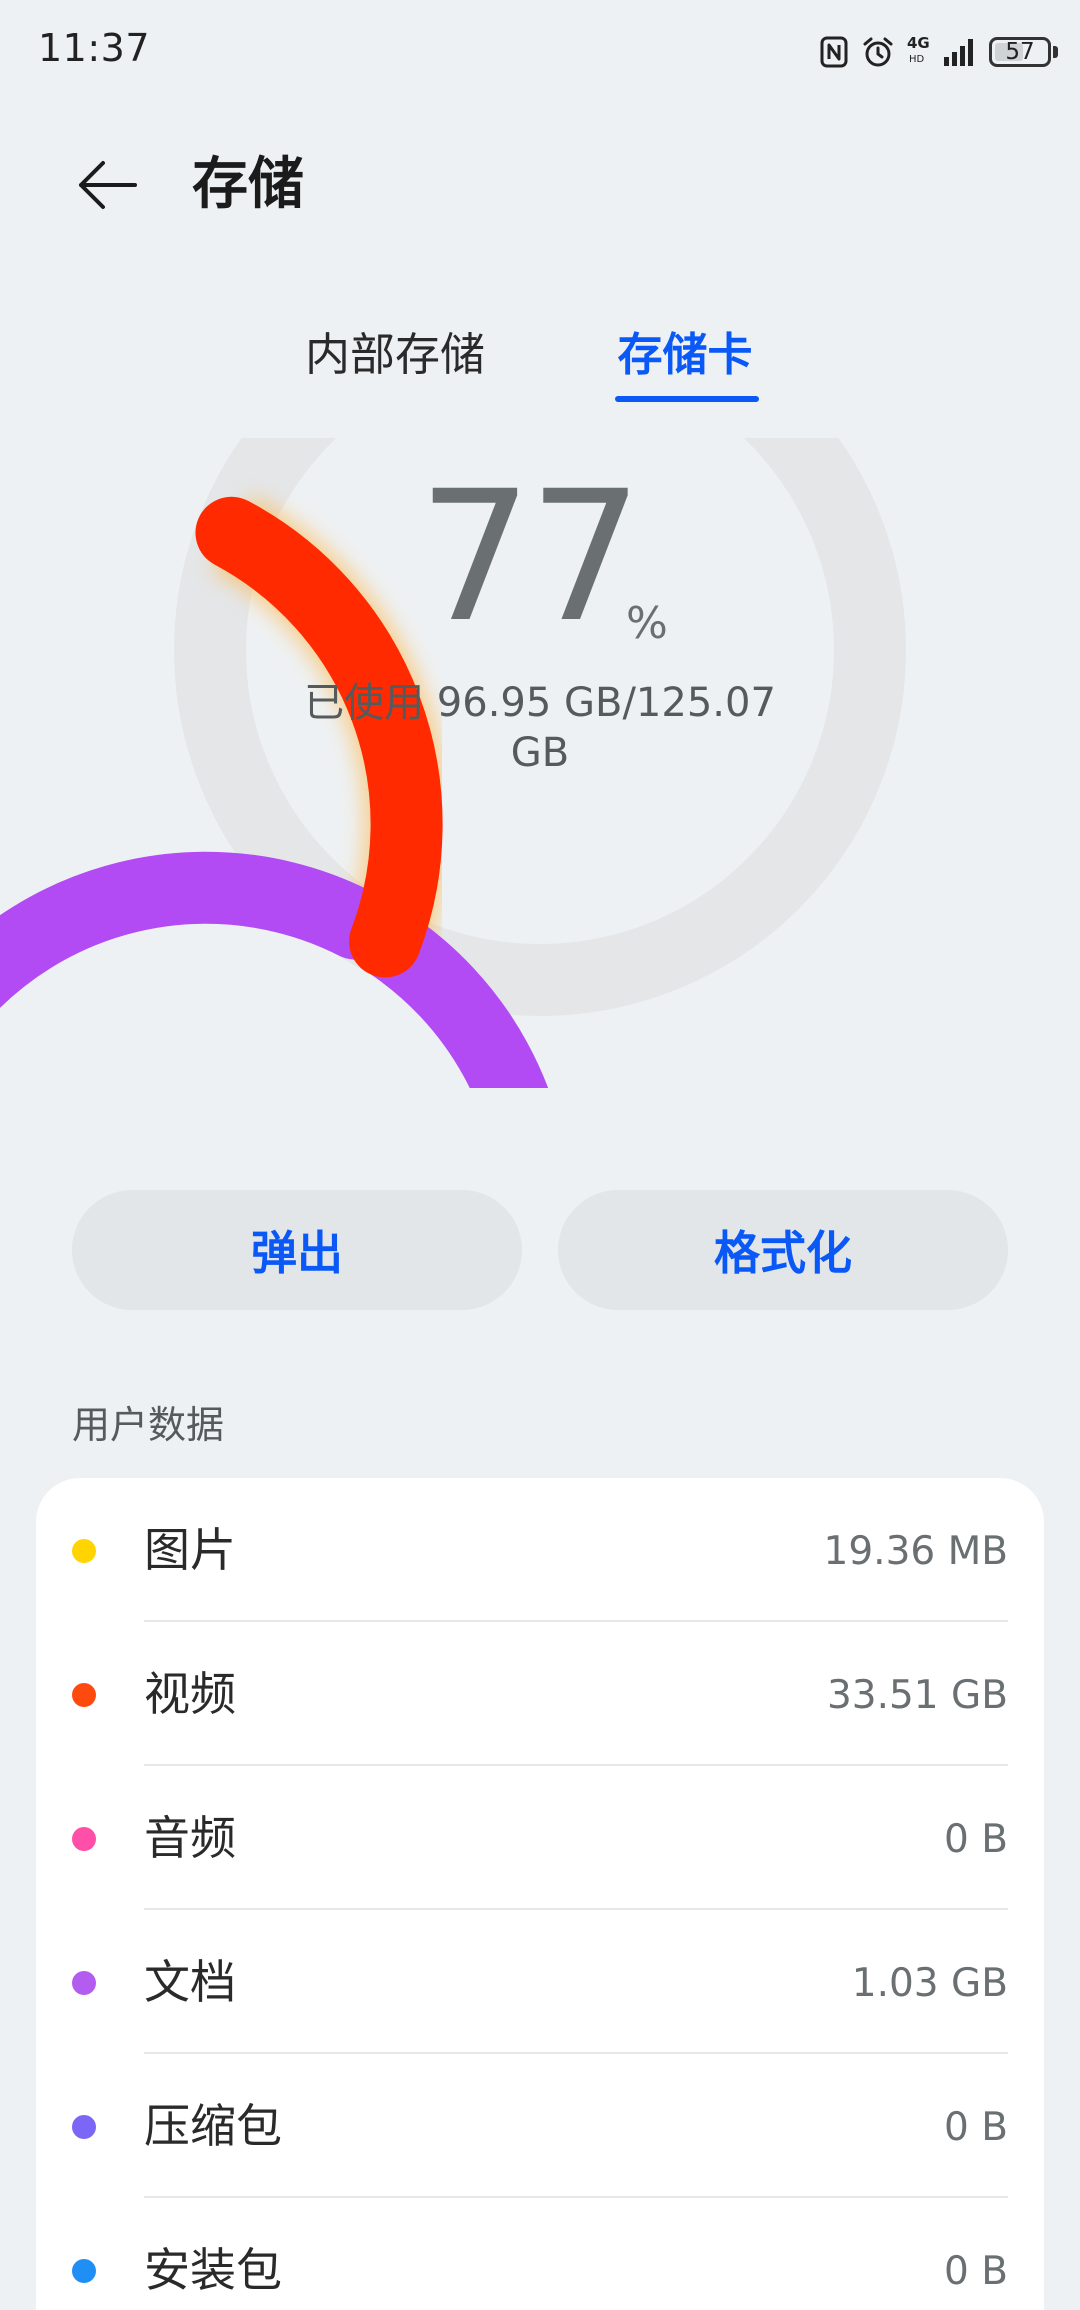  I want to click on item-label: 视频, so click(190, 1694).